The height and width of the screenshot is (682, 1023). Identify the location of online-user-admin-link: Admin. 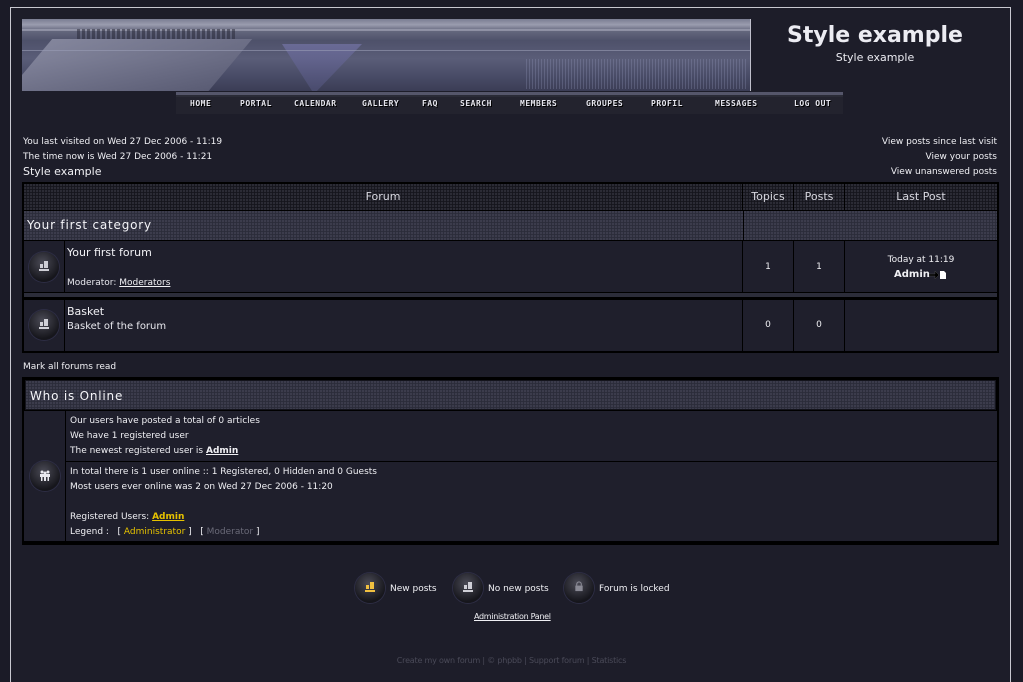
(168, 517).